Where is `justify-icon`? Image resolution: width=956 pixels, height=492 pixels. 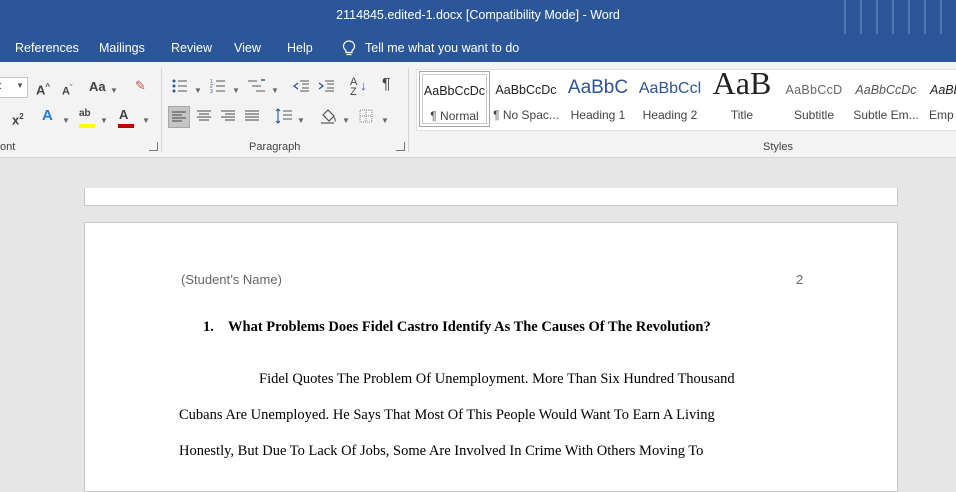
justify-icon is located at coordinates (252, 116).